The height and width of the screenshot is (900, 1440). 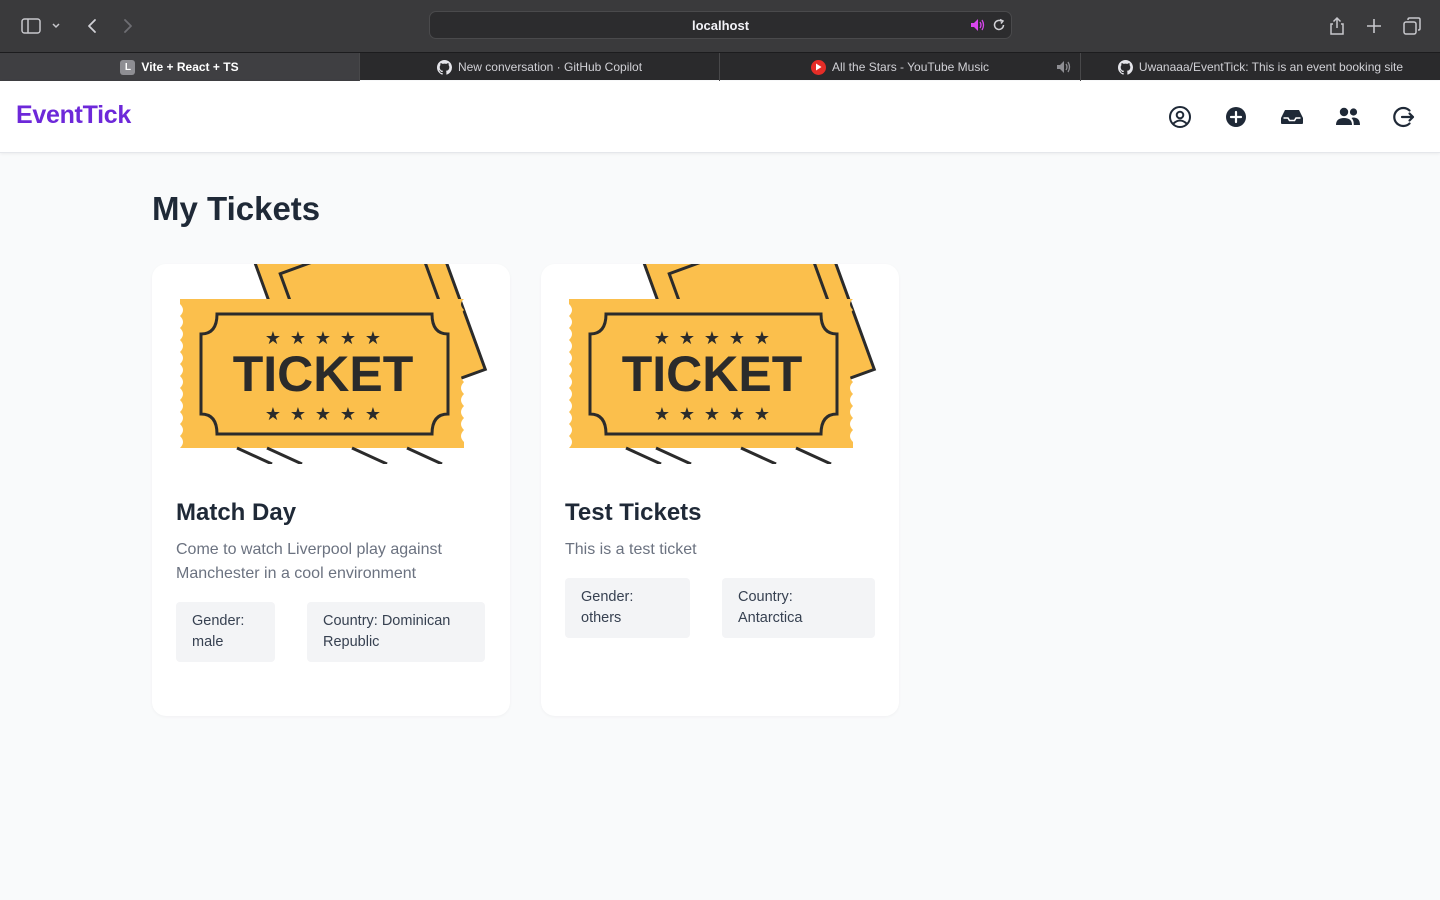 I want to click on country-badge: Country: Antarctica, so click(x=798, y=608).